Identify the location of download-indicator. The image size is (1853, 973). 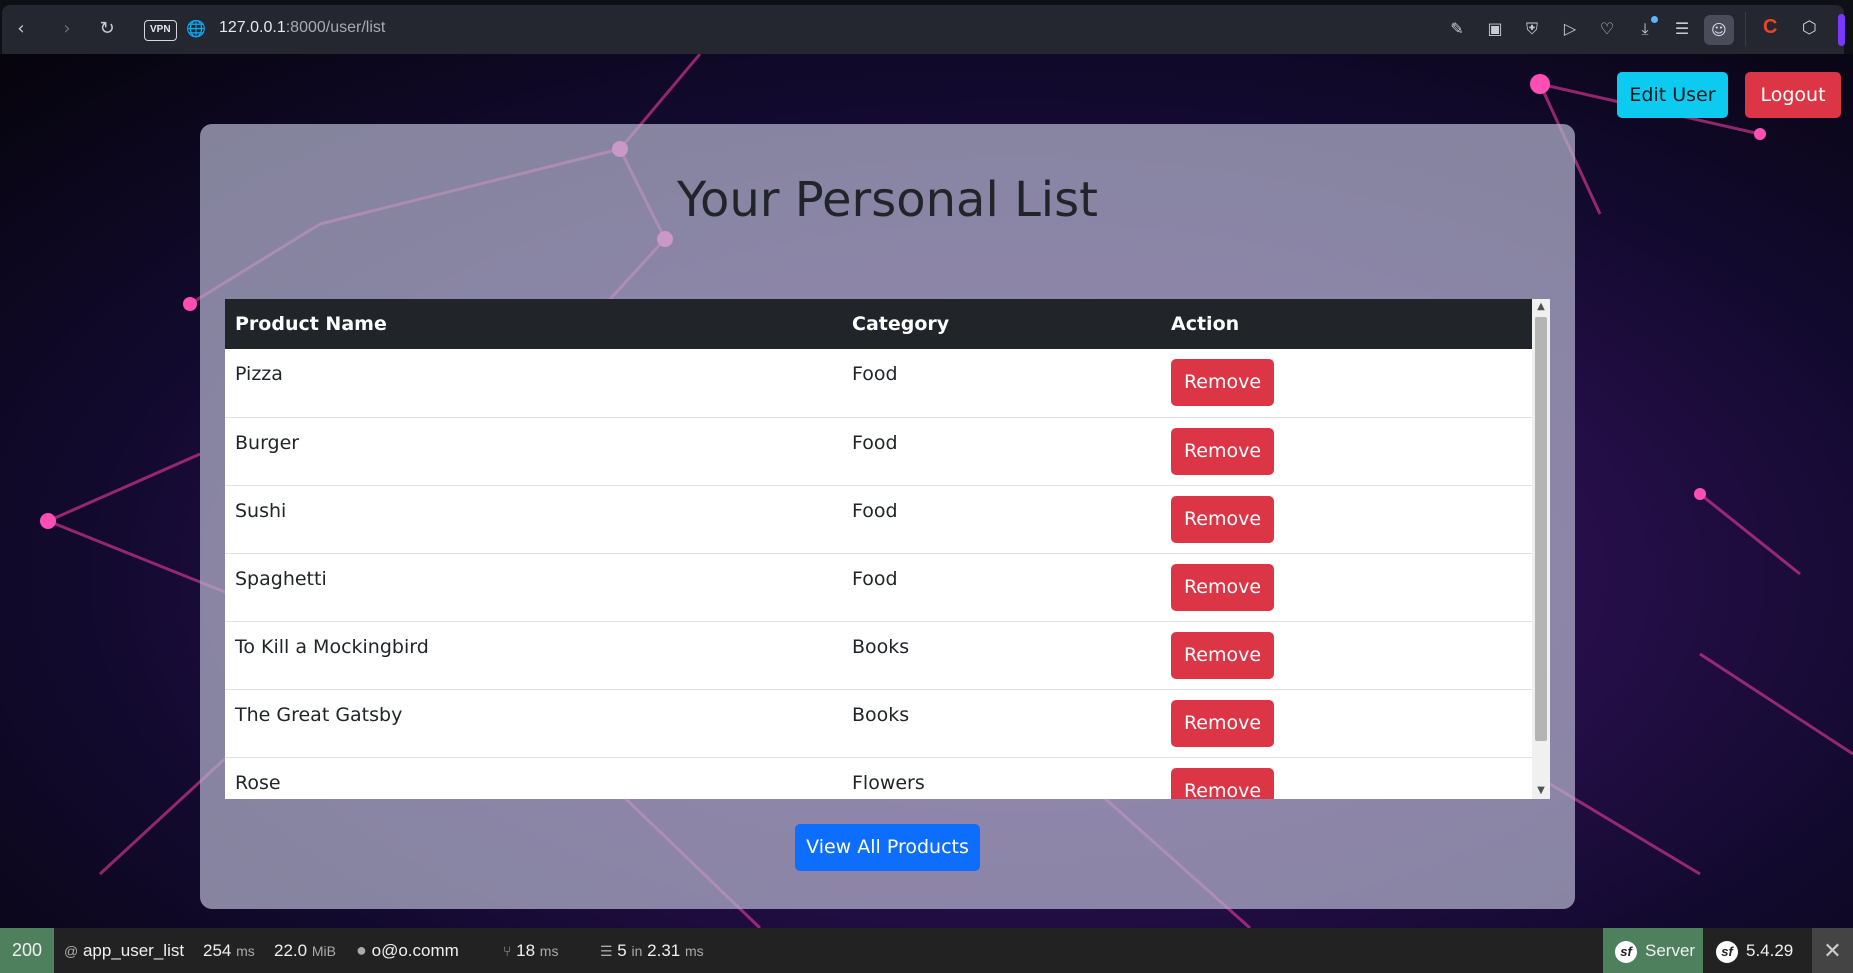
(1654, 19).